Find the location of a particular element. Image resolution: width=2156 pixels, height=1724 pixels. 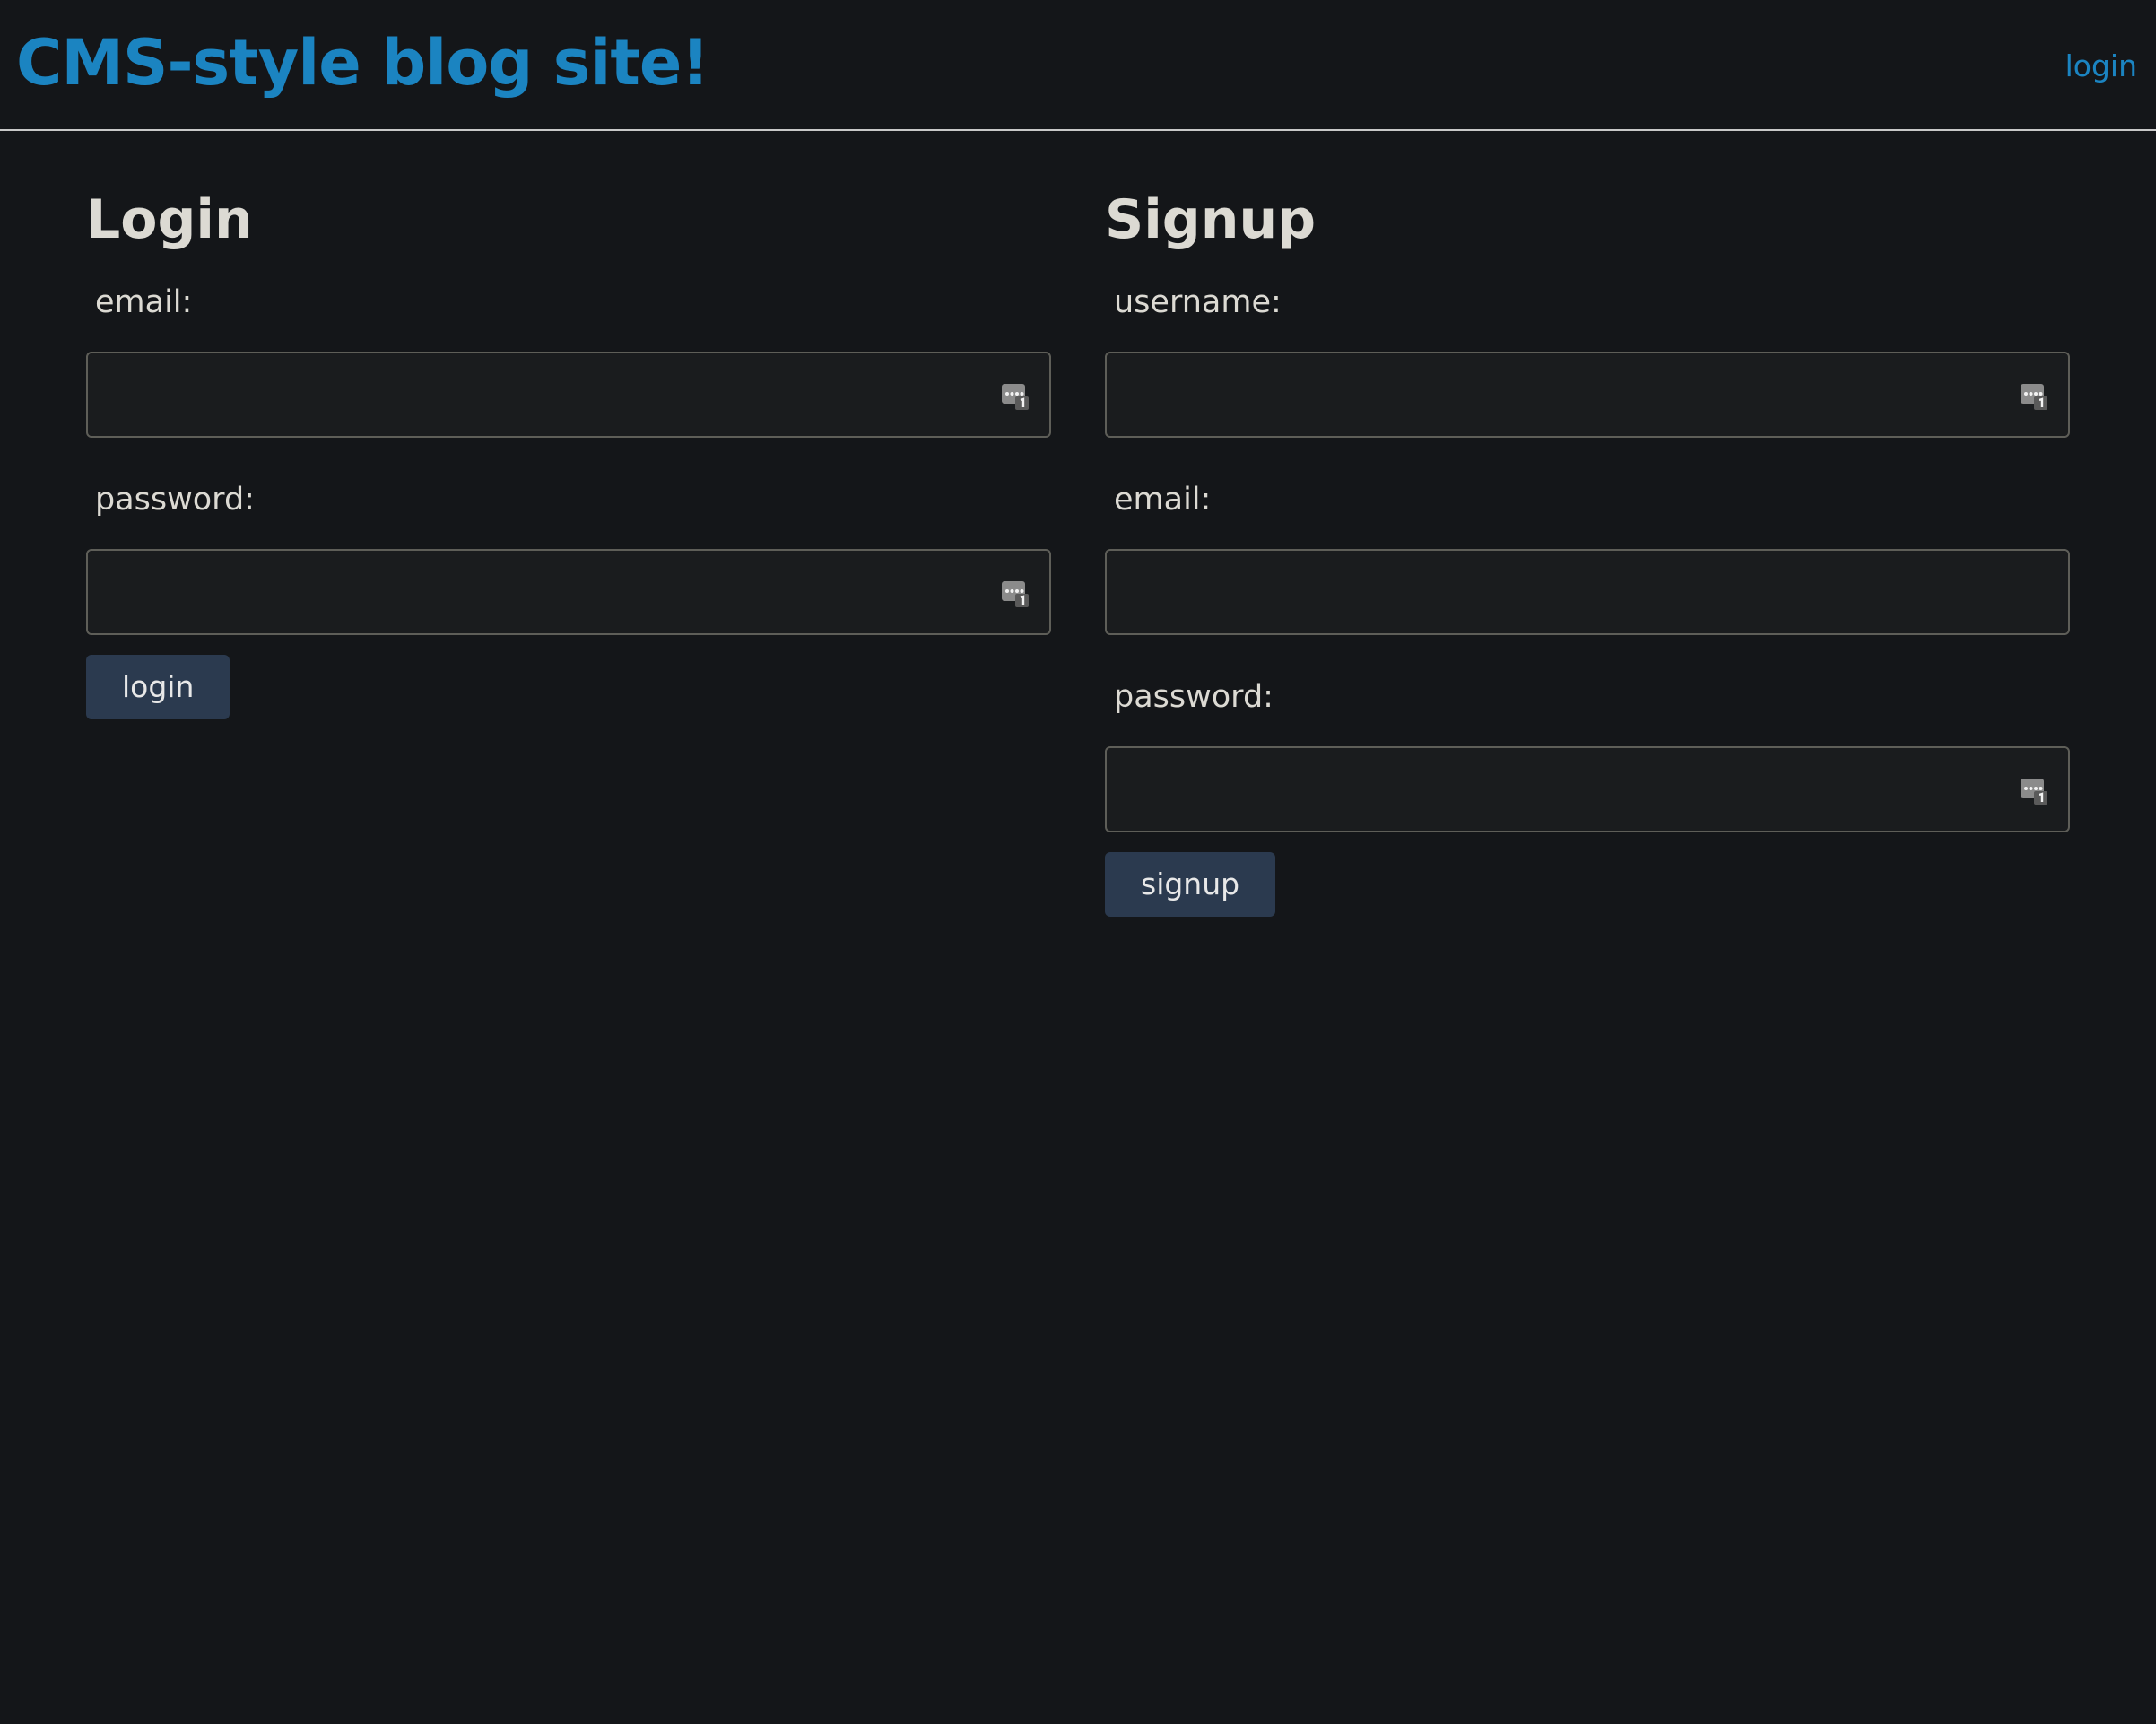

signup-email-label: email: is located at coordinates (1163, 500).